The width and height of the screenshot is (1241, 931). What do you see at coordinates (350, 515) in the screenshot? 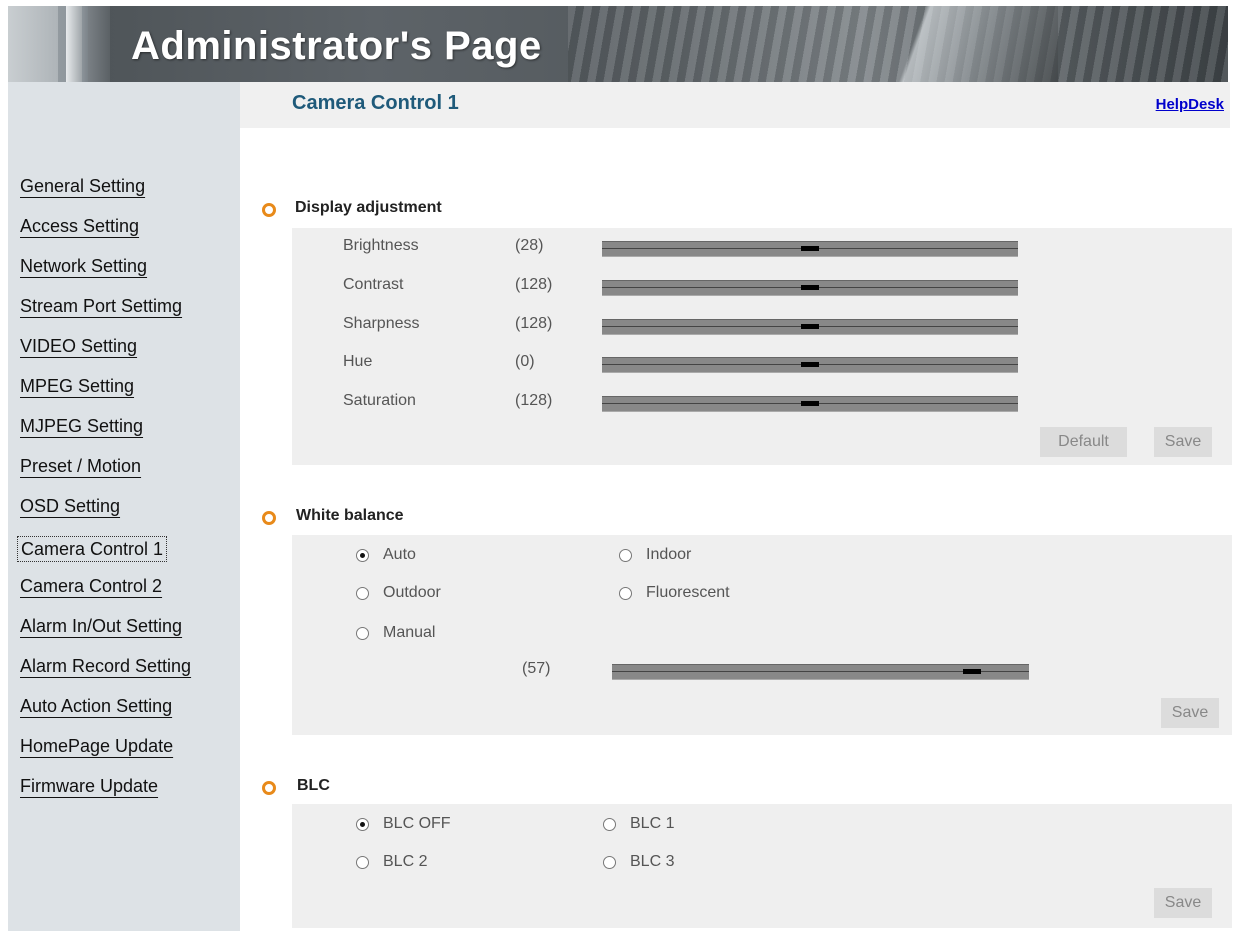
I see `section-title: White balance` at bounding box center [350, 515].